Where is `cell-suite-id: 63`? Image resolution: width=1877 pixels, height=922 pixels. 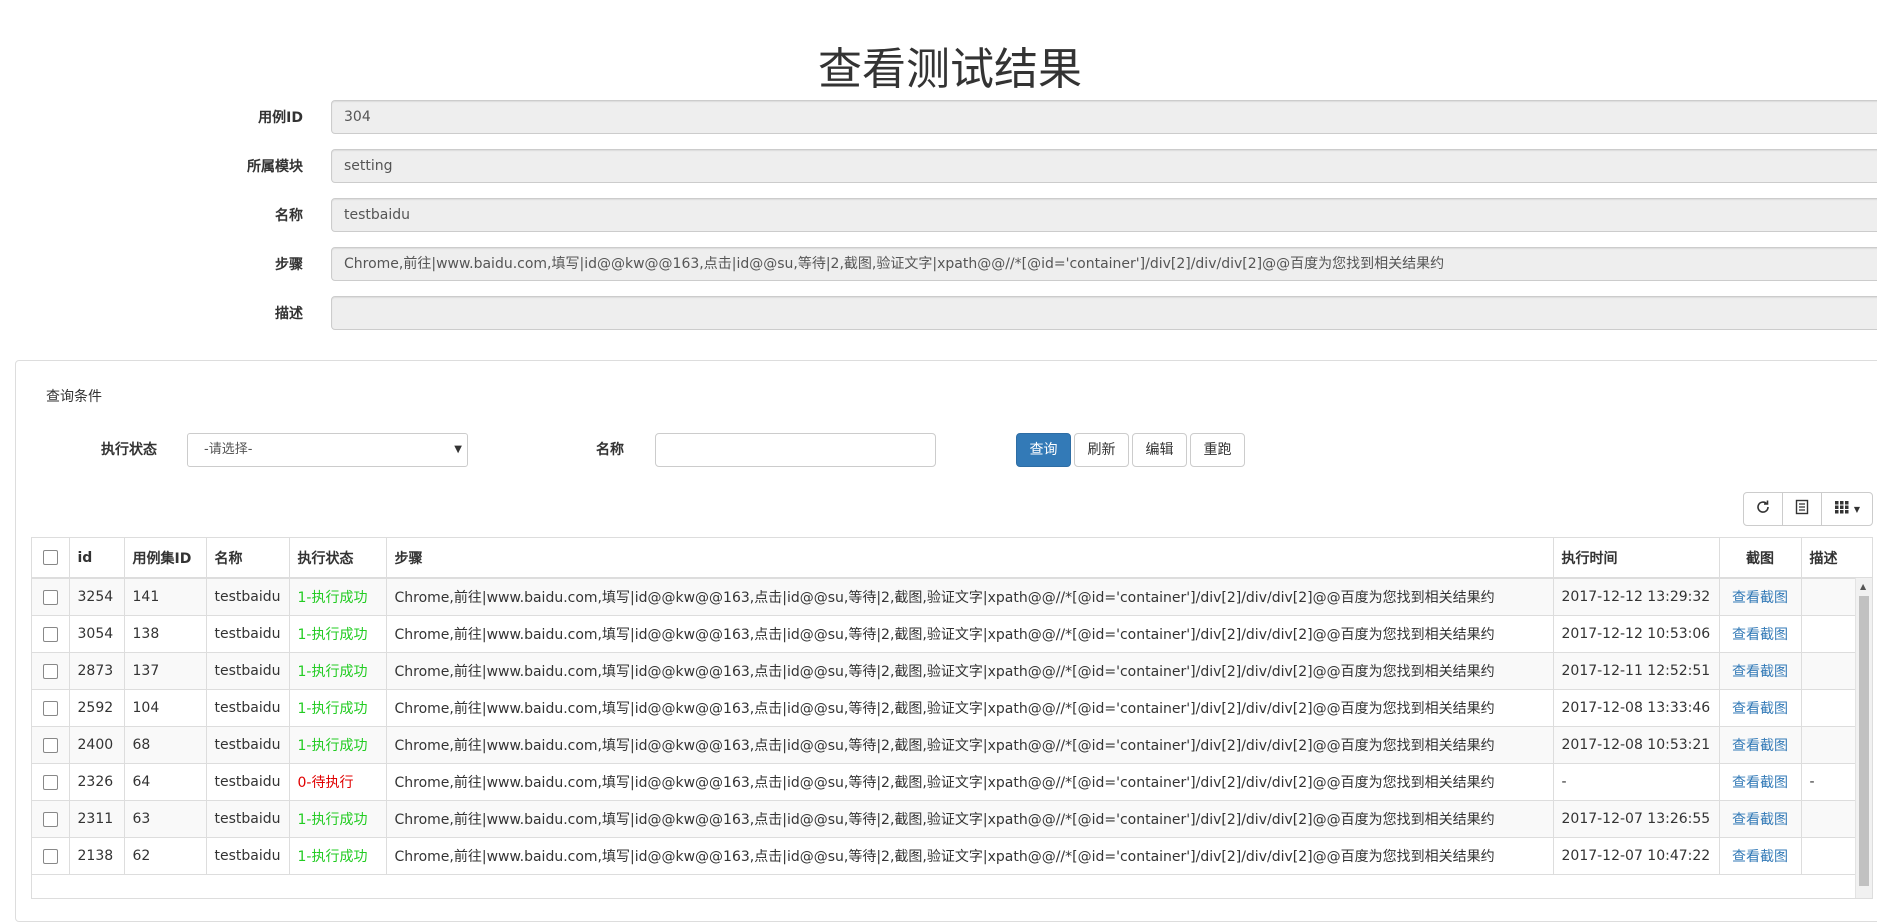
cell-suite-id: 63 is located at coordinates (165, 819).